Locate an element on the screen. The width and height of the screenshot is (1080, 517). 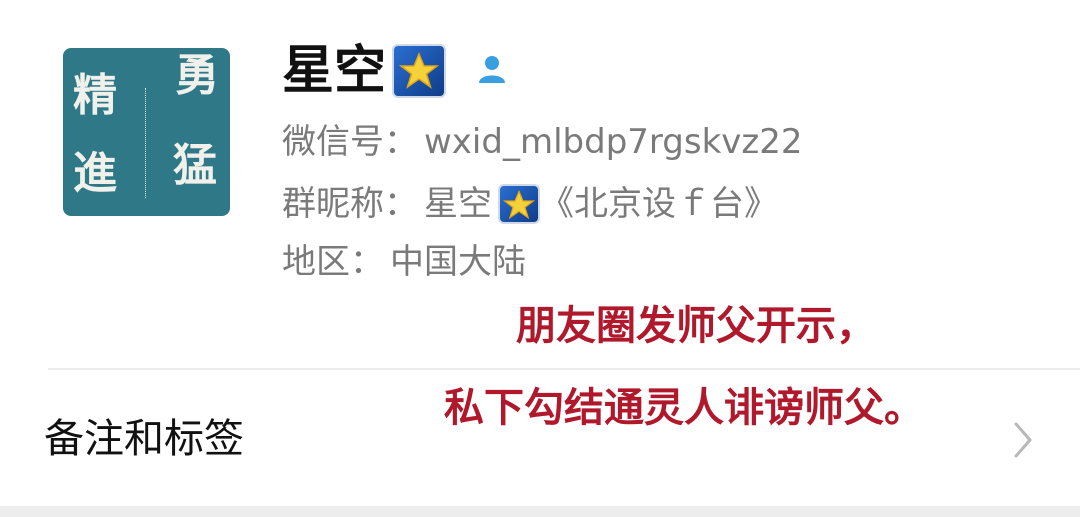
wechat-id-label: 微信号： is located at coordinates (350, 142).